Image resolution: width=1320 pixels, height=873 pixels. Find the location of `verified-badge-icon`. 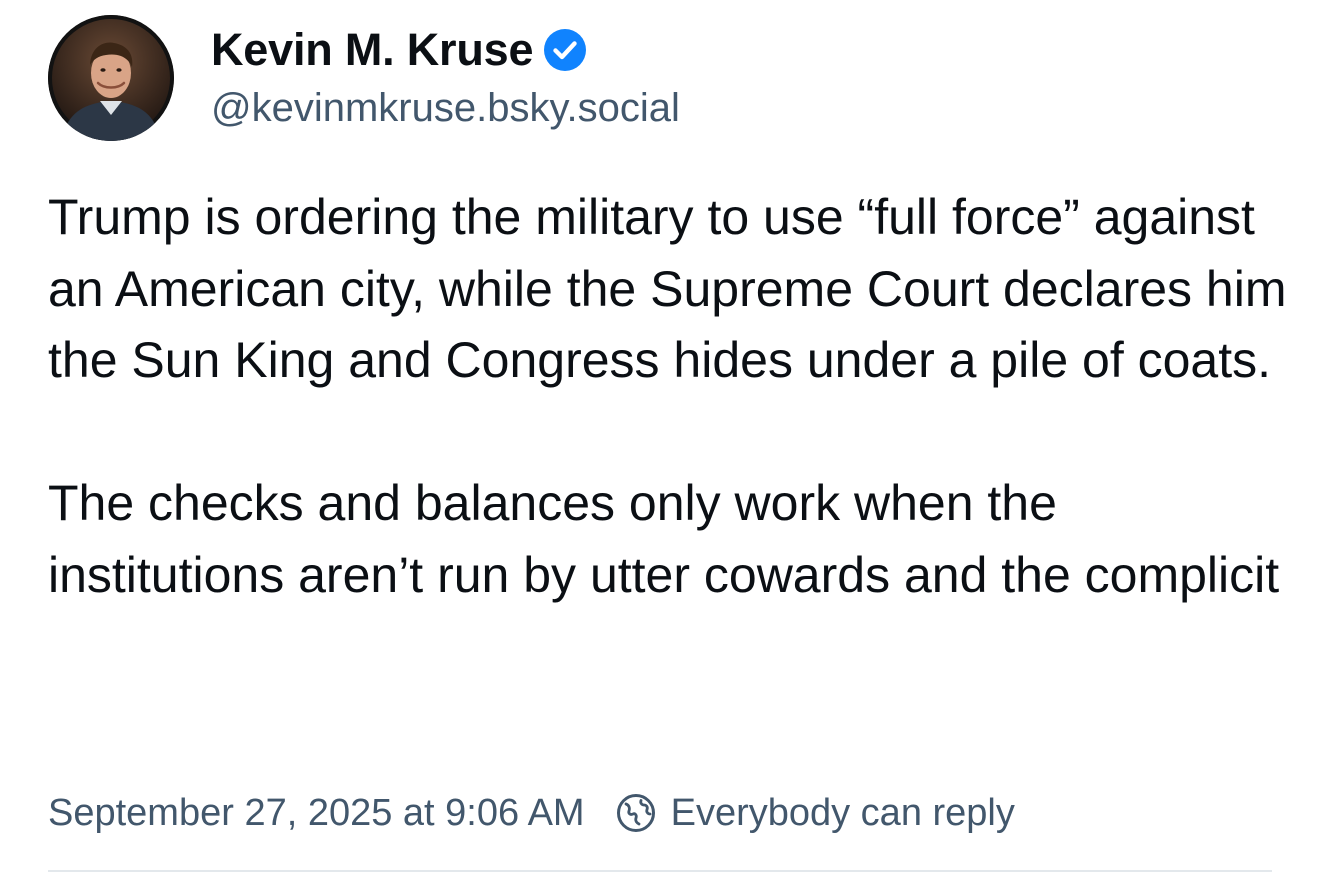

verified-badge-icon is located at coordinates (565, 50).